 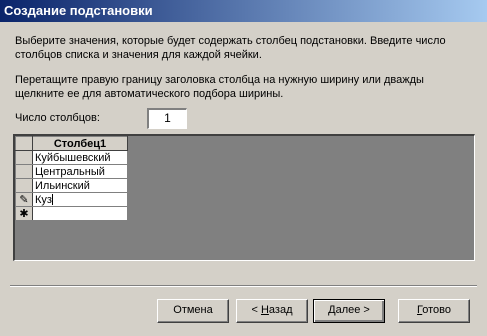 I want to click on finish-label: отово, so click(x=436, y=310).